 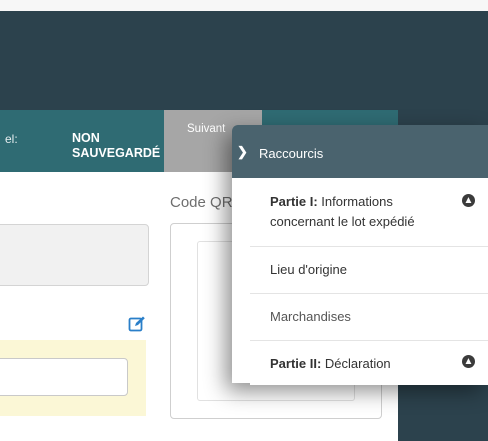 What do you see at coordinates (201, 202) in the screenshot?
I see `qr-code-label: Code QR` at bounding box center [201, 202].